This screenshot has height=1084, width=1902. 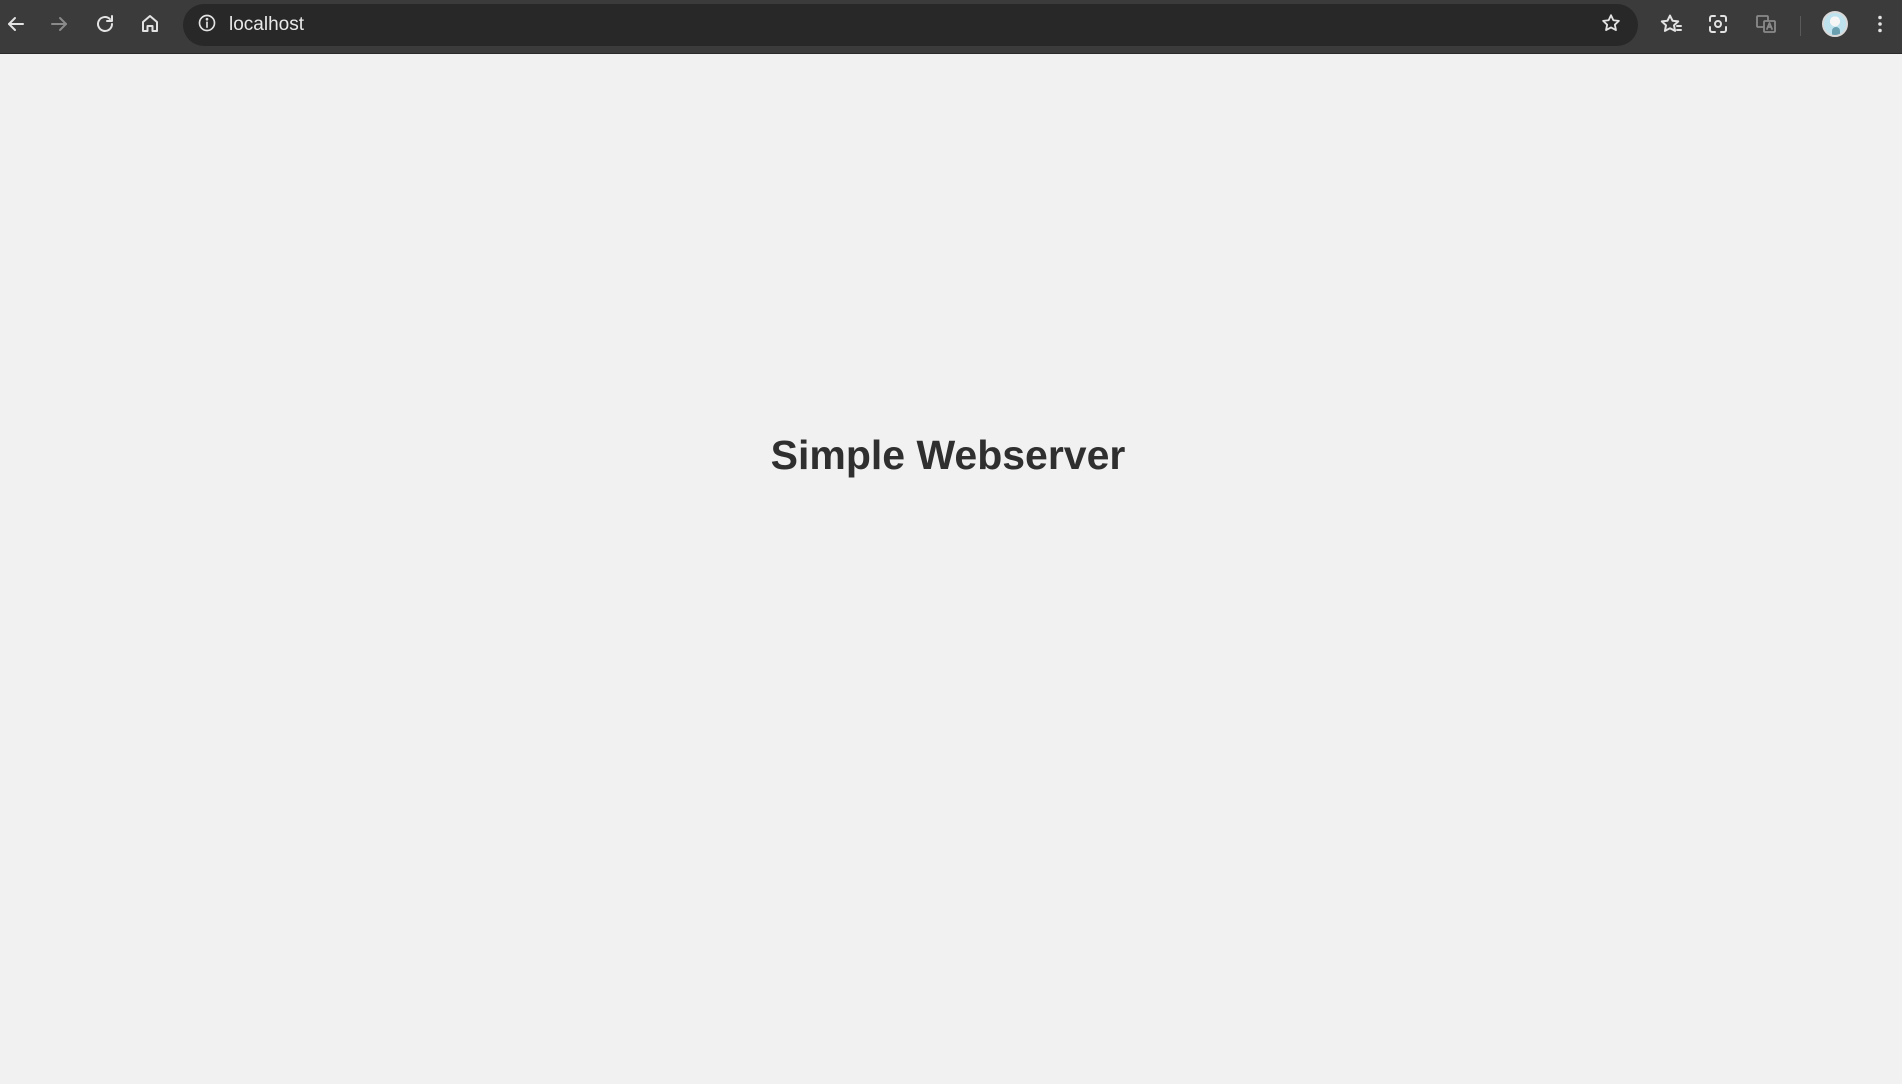 I want to click on translate-icon, so click(x=1766, y=26).